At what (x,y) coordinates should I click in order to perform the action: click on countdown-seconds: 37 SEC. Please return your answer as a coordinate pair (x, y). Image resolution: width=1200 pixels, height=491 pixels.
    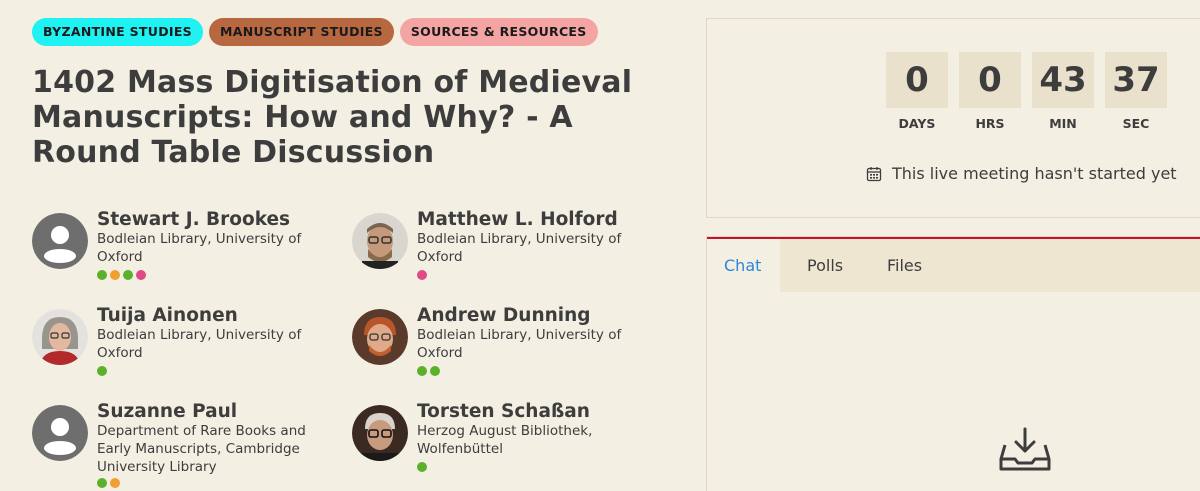
    Looking at the image, I should click on (1136, 91).